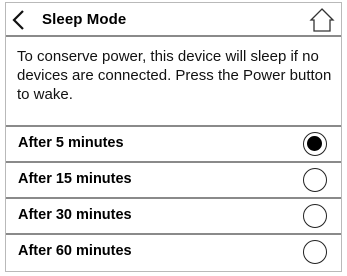  What do you see at coordinates (173, 179) in the screenshot?
I see `option-15-minutes: After 15 minutes` at bounding box center [173, 179].